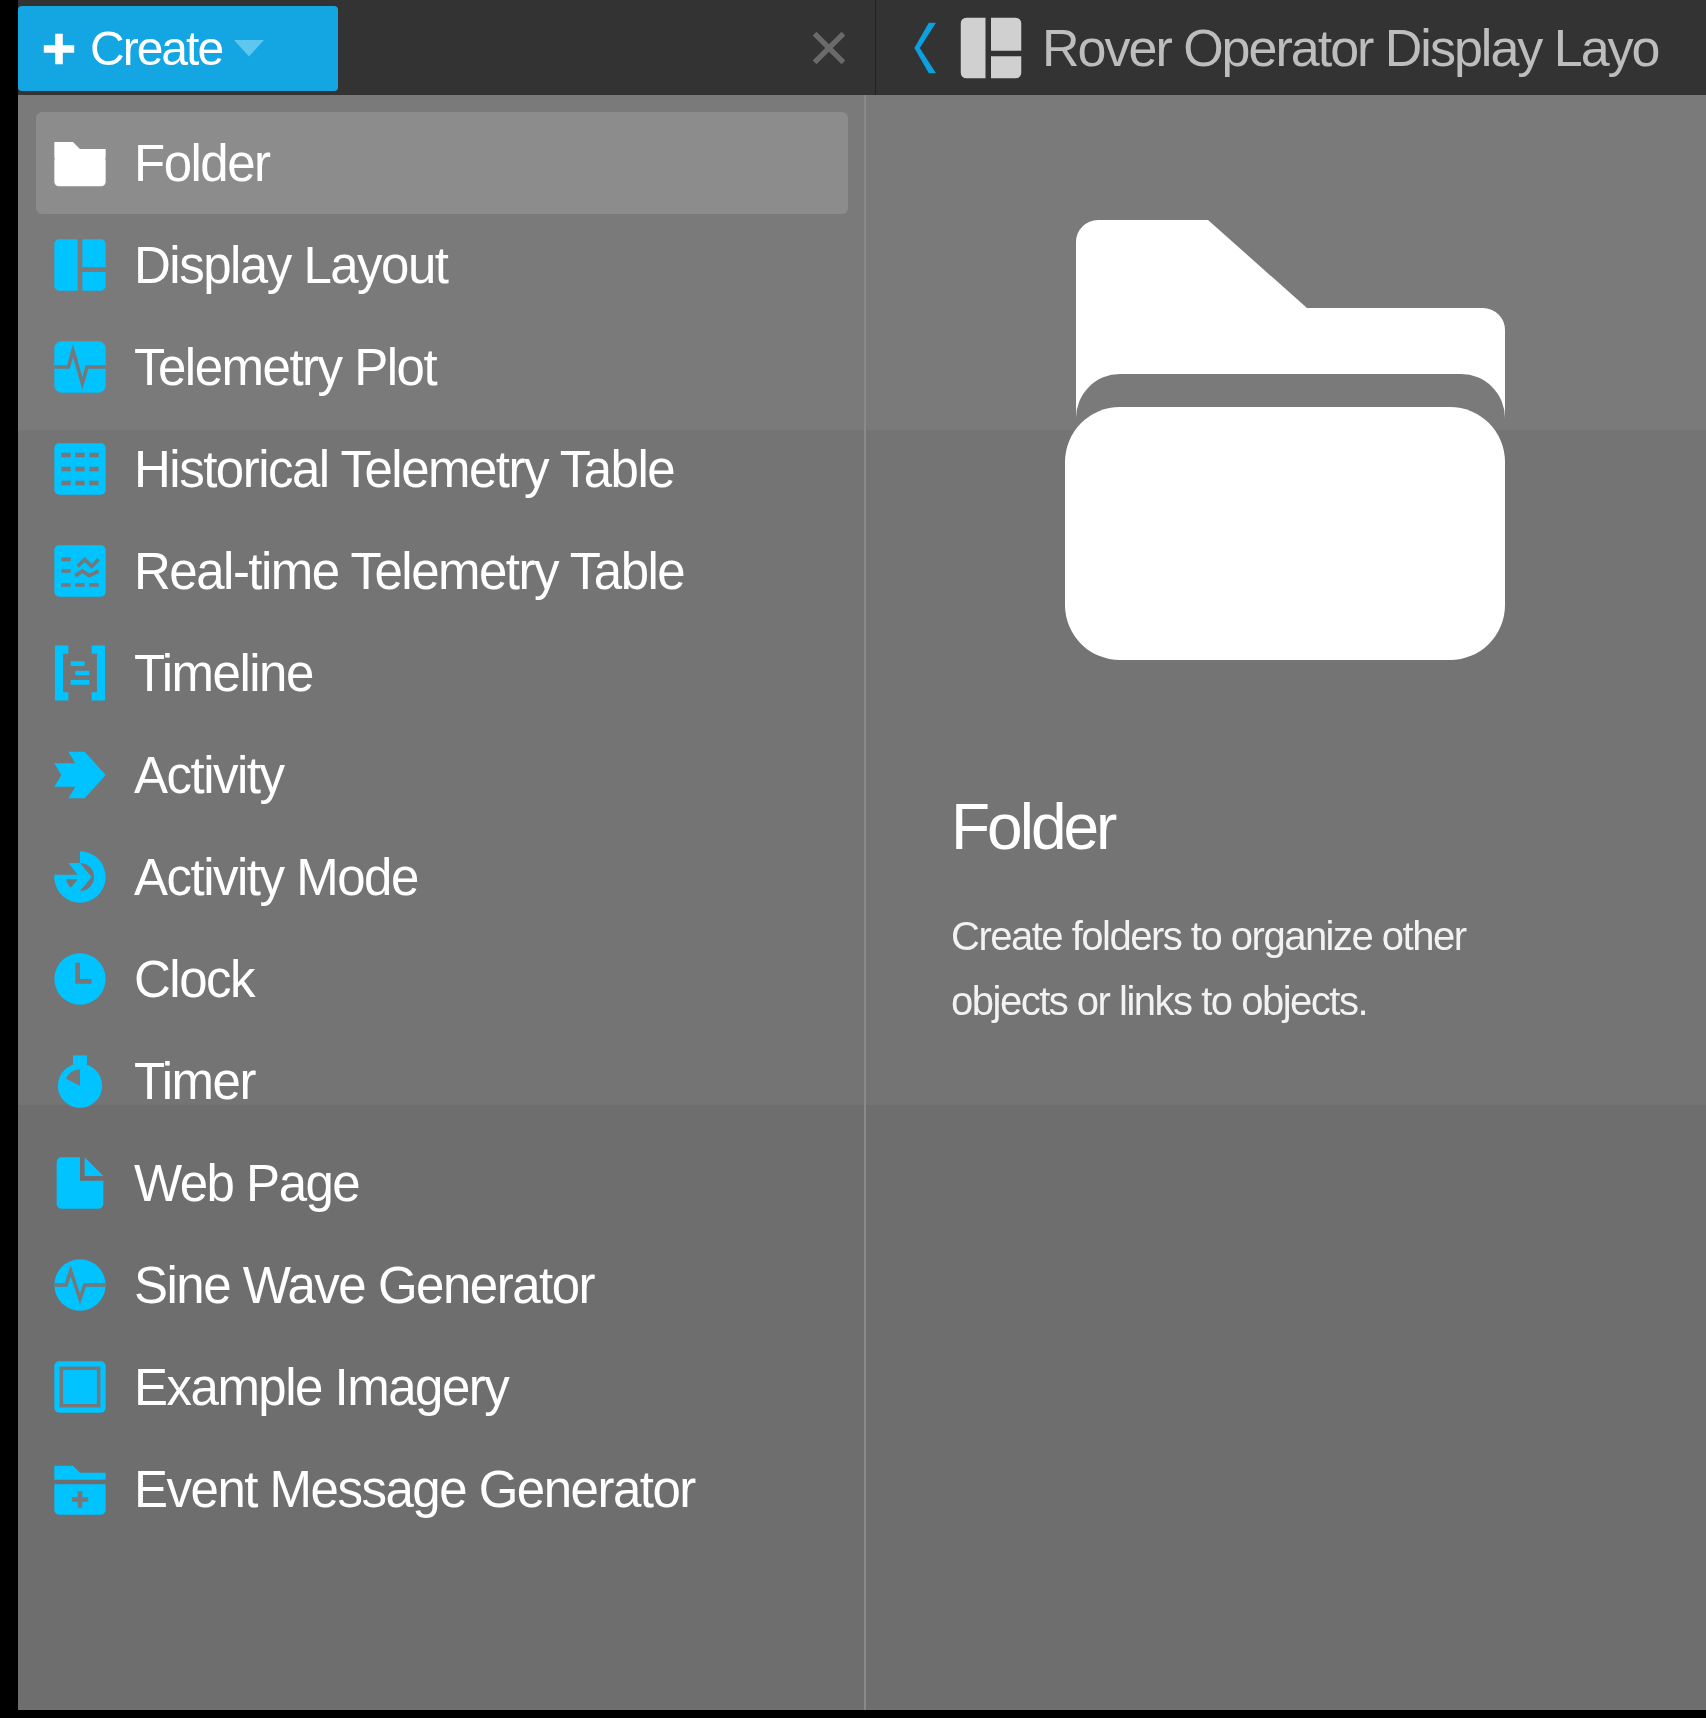  I want to click on menu-item: Real-time Telemetry Table, so click(442, 571).